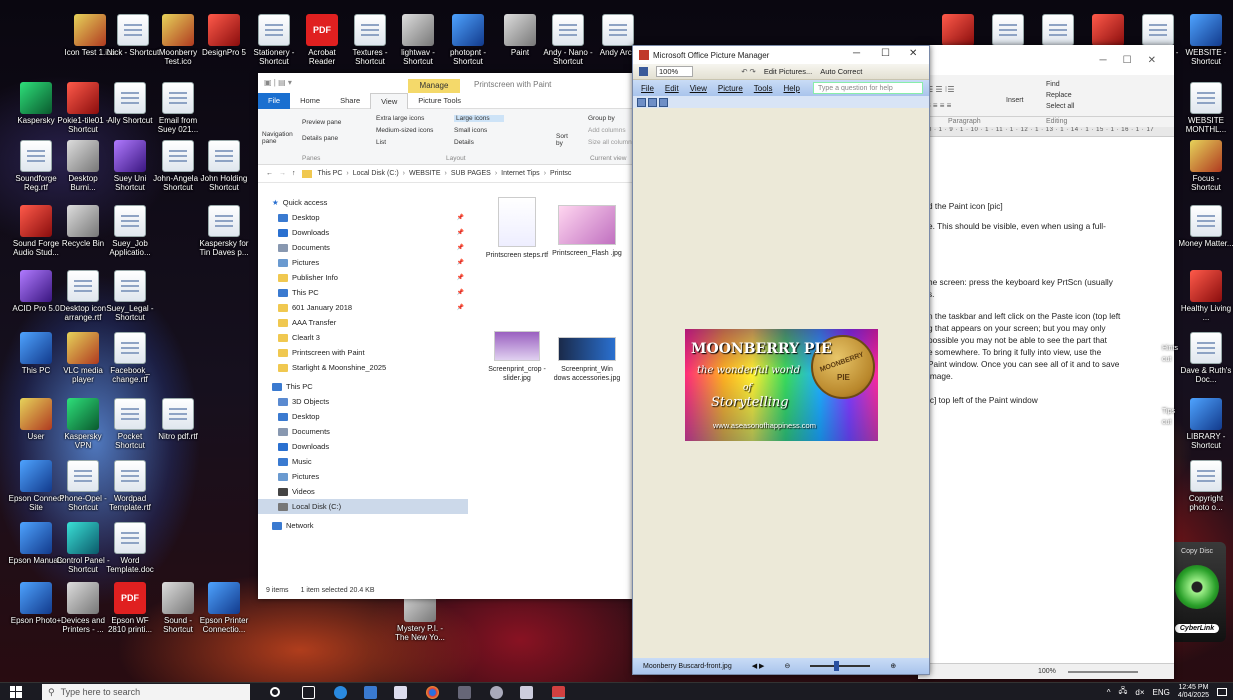 Image resolution: width=1233 pixels, height=700 pixels. Describe the element at coordinates (178, 419) in the screenshot. I see `desktop-icon: Nitro pdf.rtf` at that location.